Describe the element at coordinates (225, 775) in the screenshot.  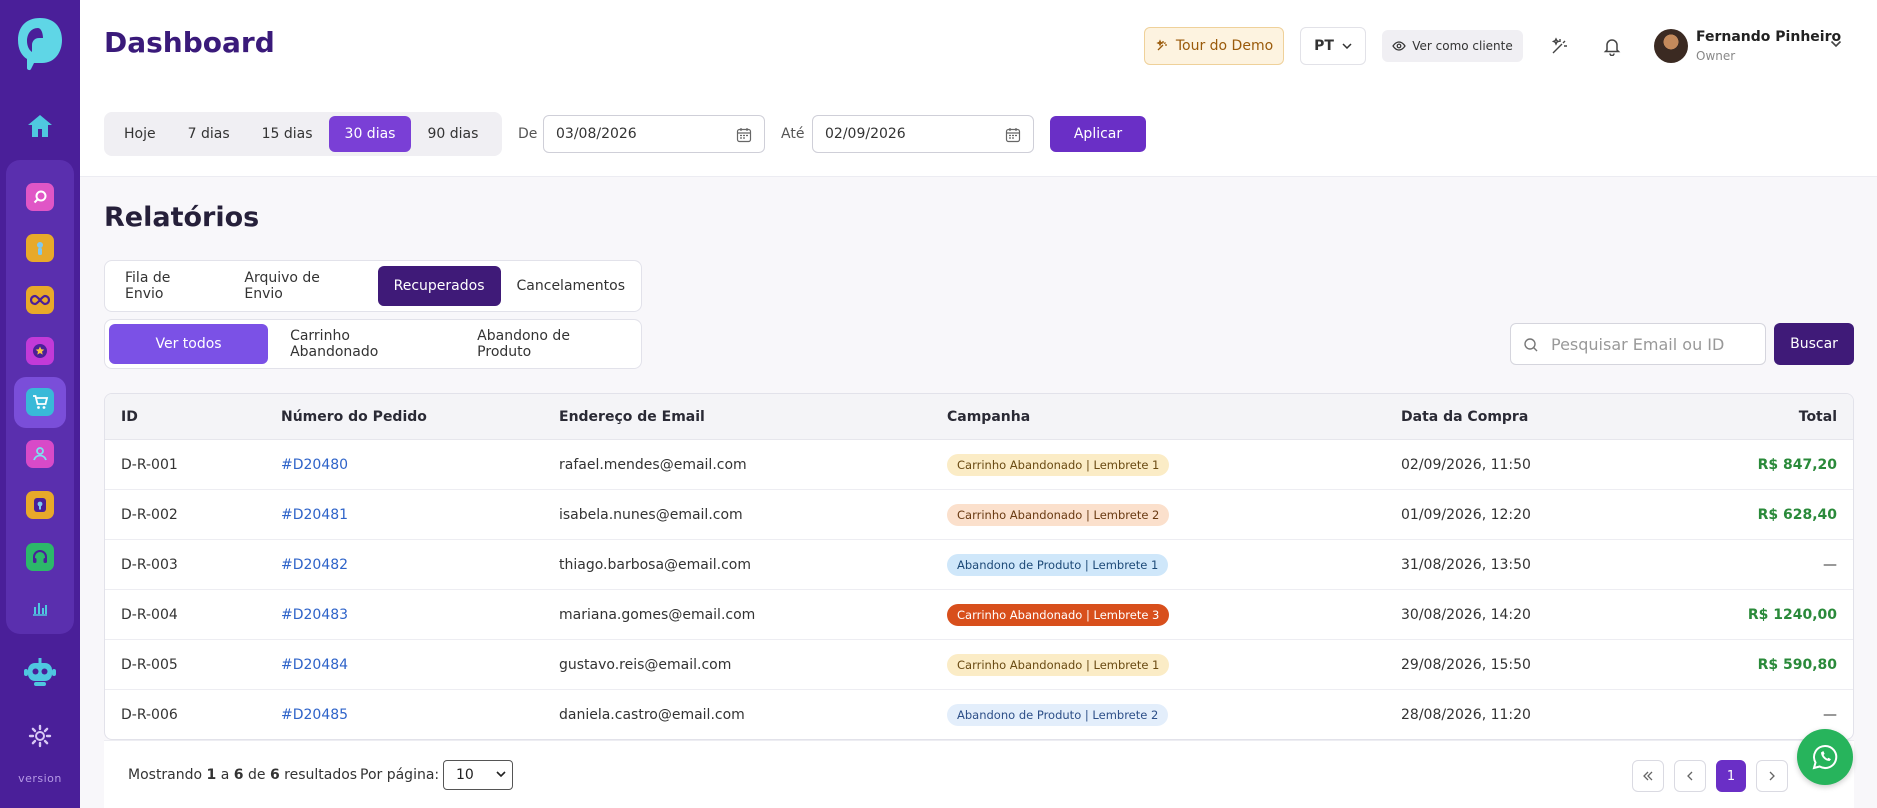
I see `to-word: a` at that location.